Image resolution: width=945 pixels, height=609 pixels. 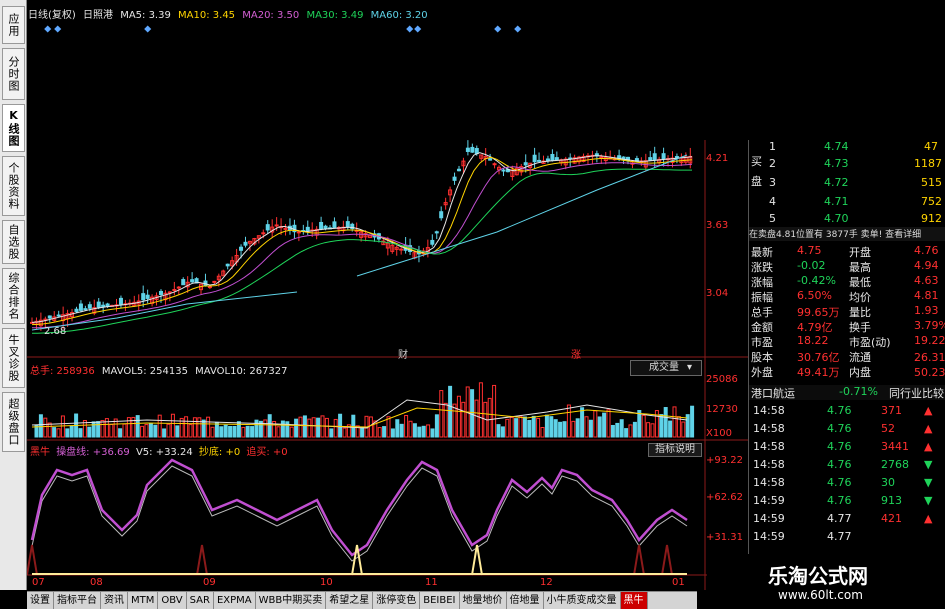 I want to click on tab-indicator: 涨停变色, so click(x=397, y=600).